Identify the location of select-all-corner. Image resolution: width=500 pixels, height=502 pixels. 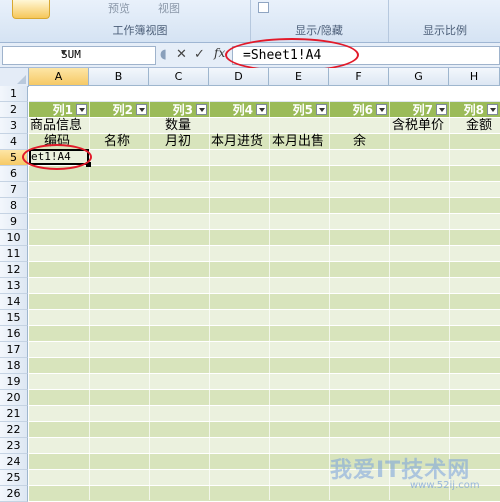
(14, 77).